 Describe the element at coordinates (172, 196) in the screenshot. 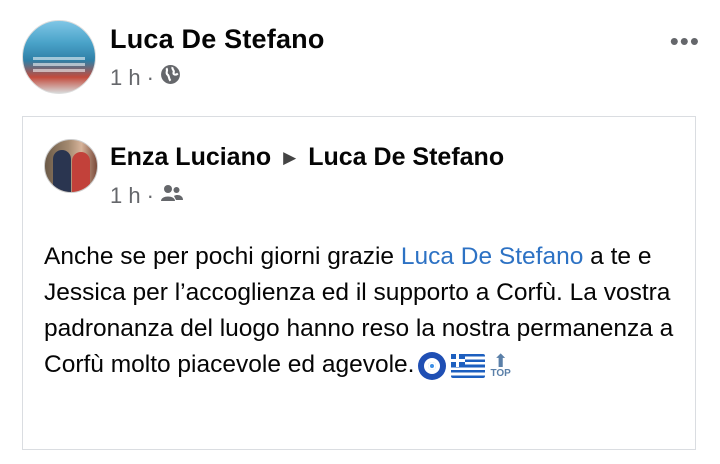

I see `friends-icon` at that location.